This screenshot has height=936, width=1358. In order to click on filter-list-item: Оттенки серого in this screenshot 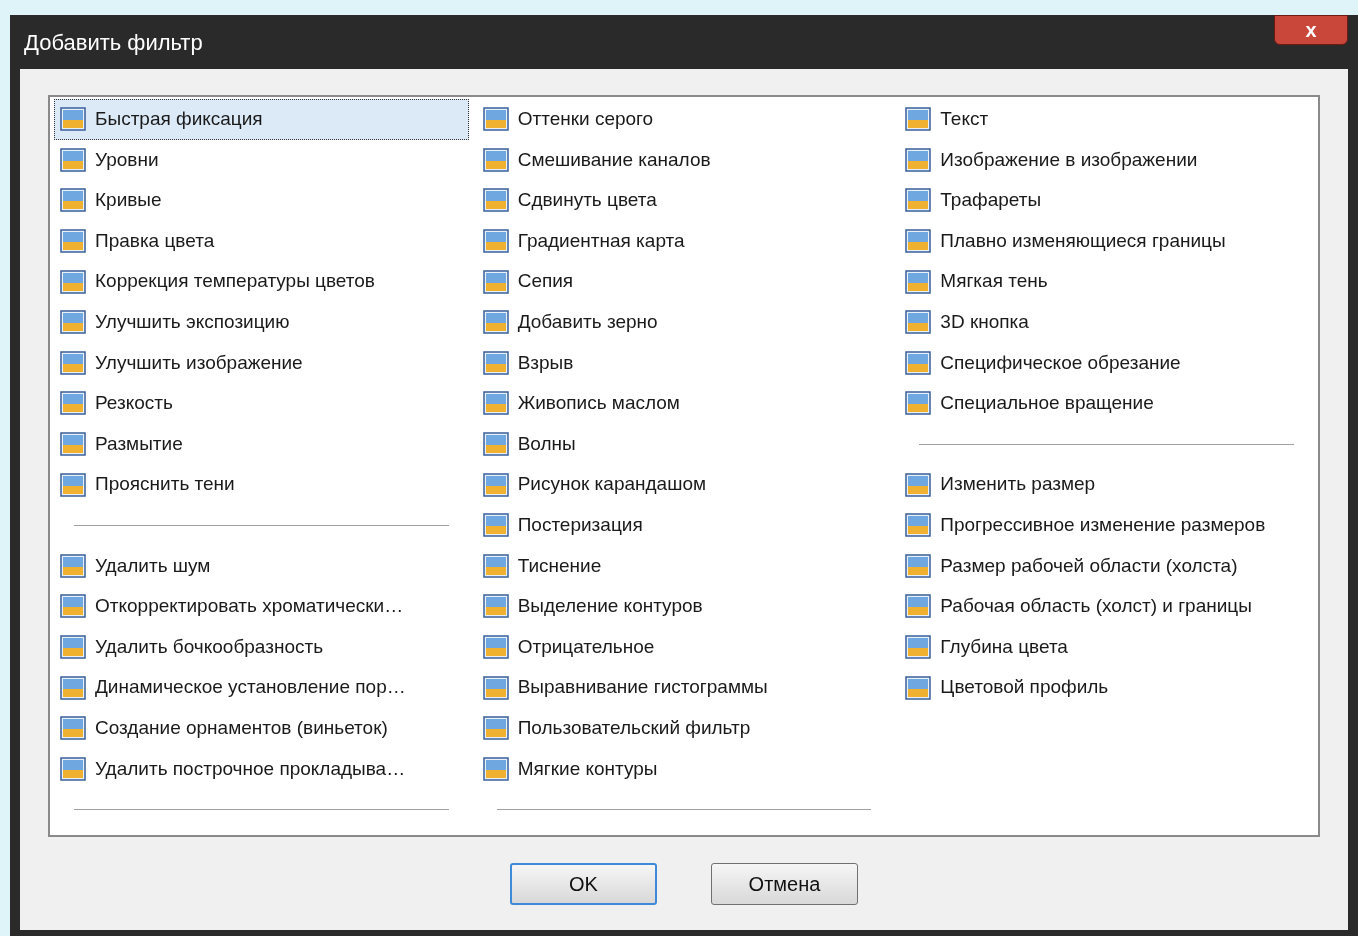, I will do `click(684, 119)`.